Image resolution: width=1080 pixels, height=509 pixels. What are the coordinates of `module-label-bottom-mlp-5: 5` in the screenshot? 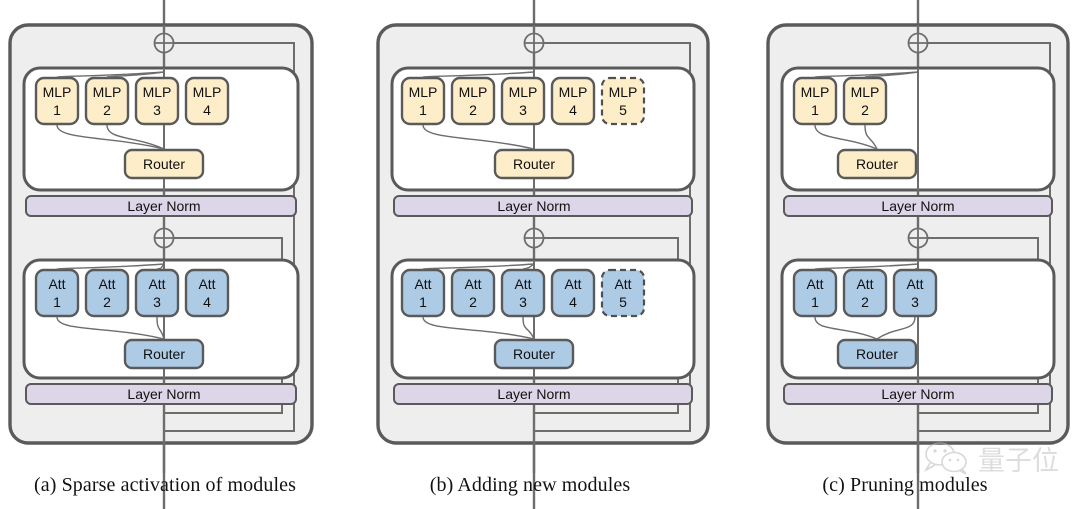 It's located at (623, 110).